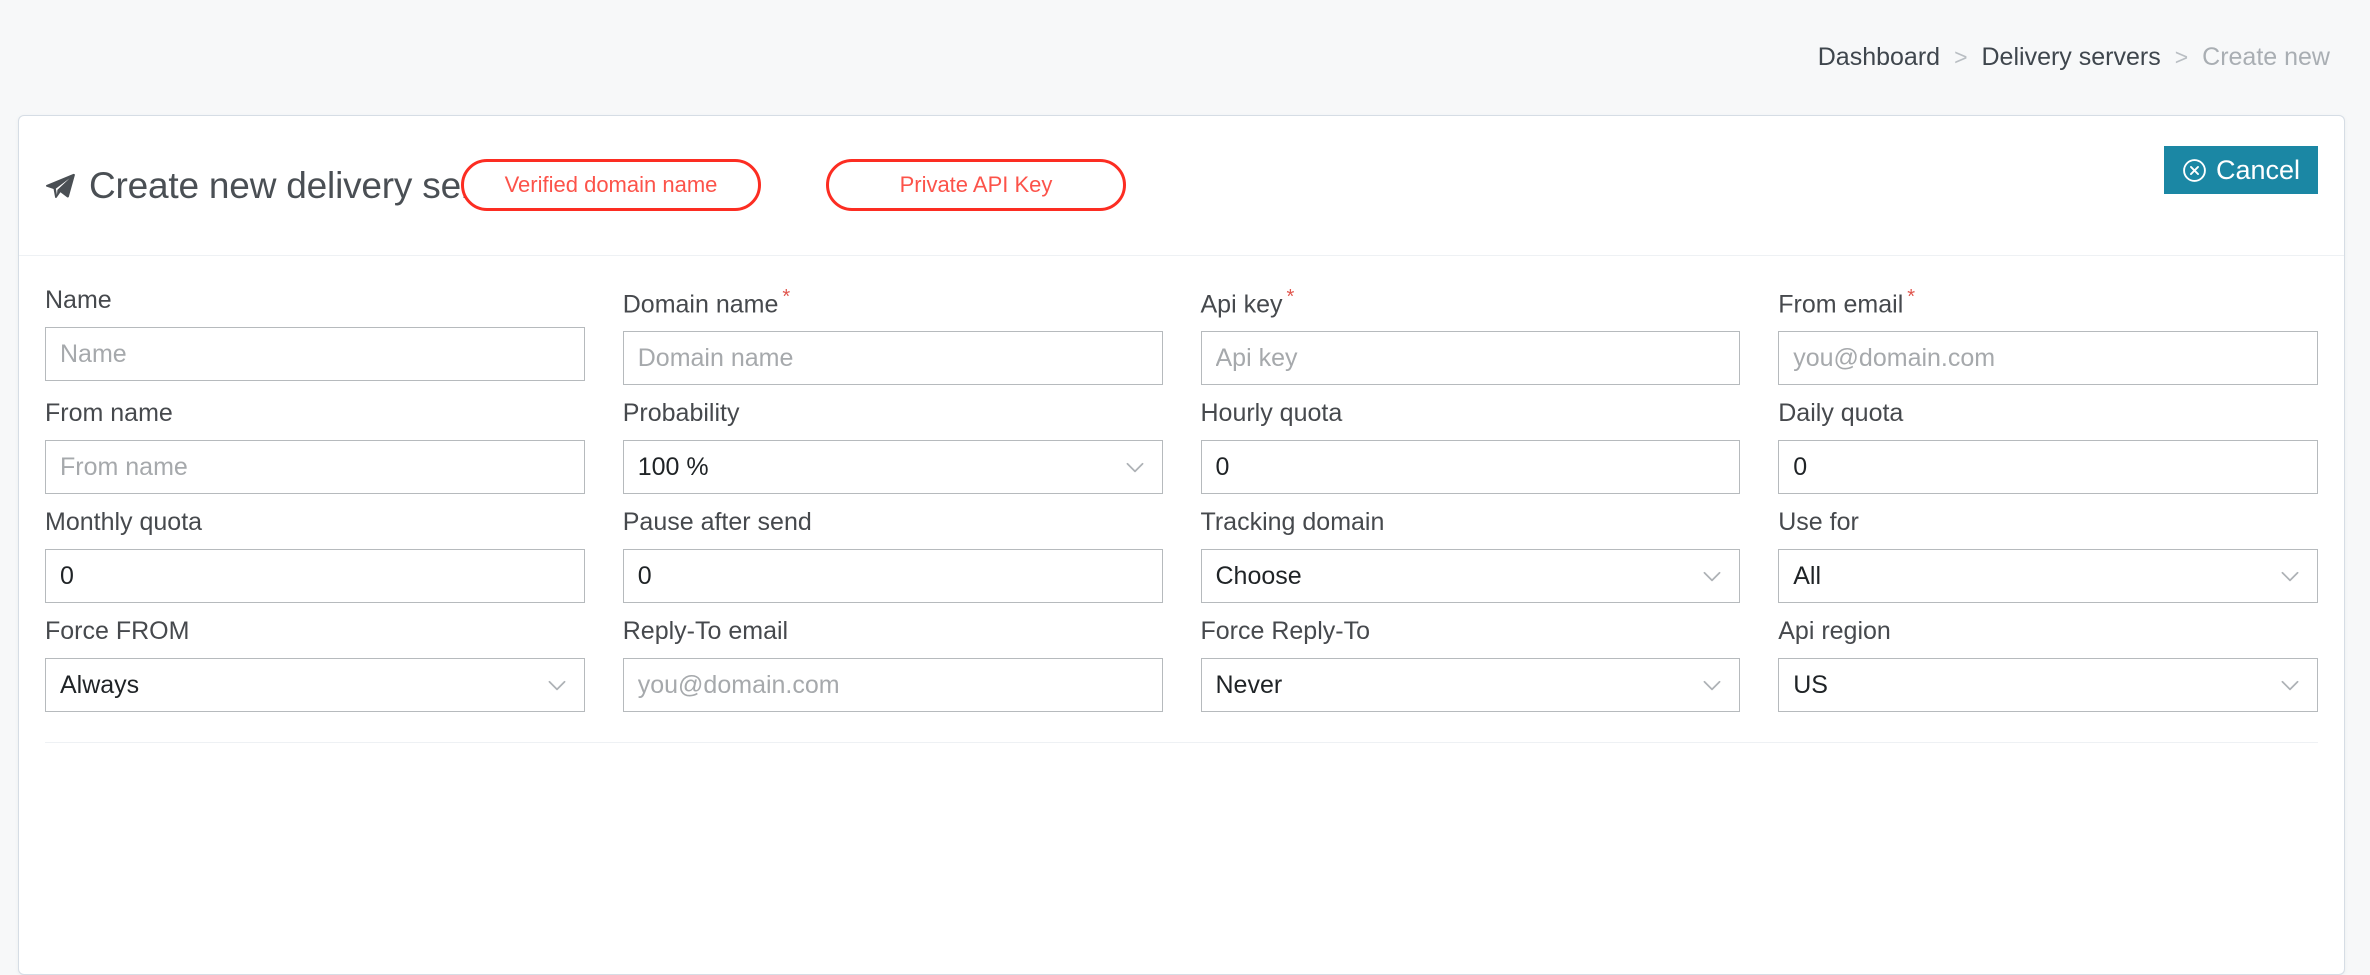  I want to click on reply-to-email-input, so click(892, 685).